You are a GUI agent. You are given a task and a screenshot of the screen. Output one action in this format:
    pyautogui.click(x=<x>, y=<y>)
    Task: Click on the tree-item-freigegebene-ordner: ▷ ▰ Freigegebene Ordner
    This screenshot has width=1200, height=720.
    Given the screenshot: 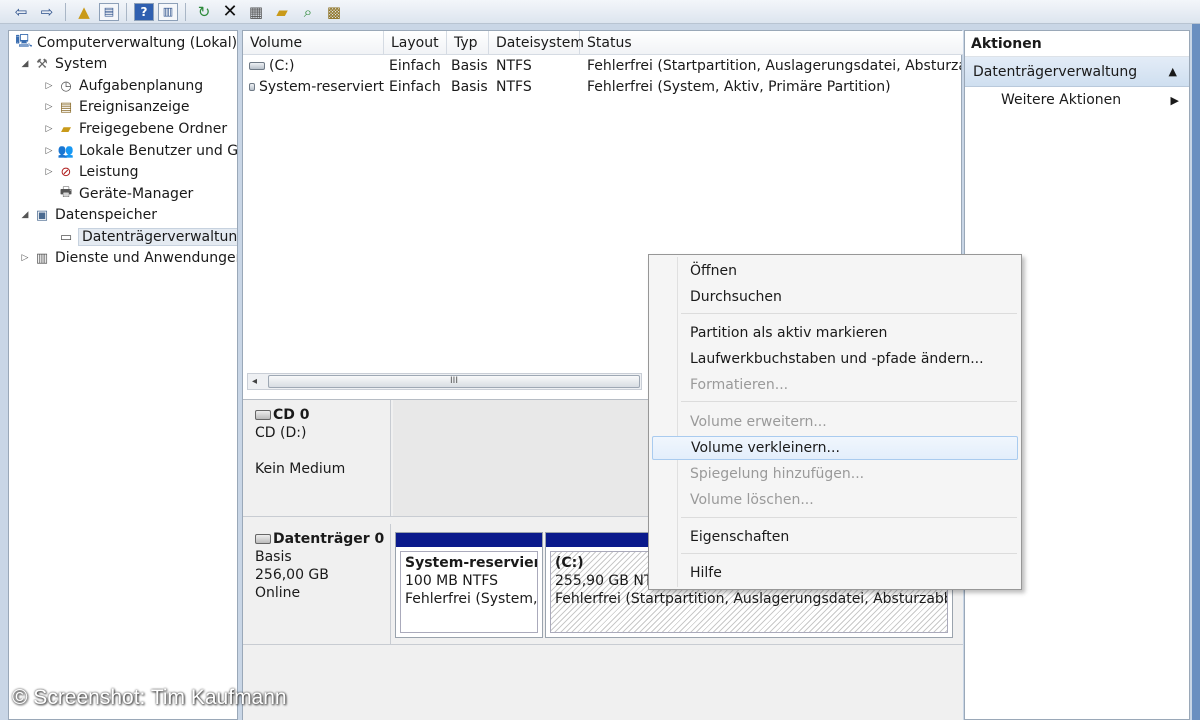 What is the action you would take?
    pyautogui.click(x=135, y=129)
    